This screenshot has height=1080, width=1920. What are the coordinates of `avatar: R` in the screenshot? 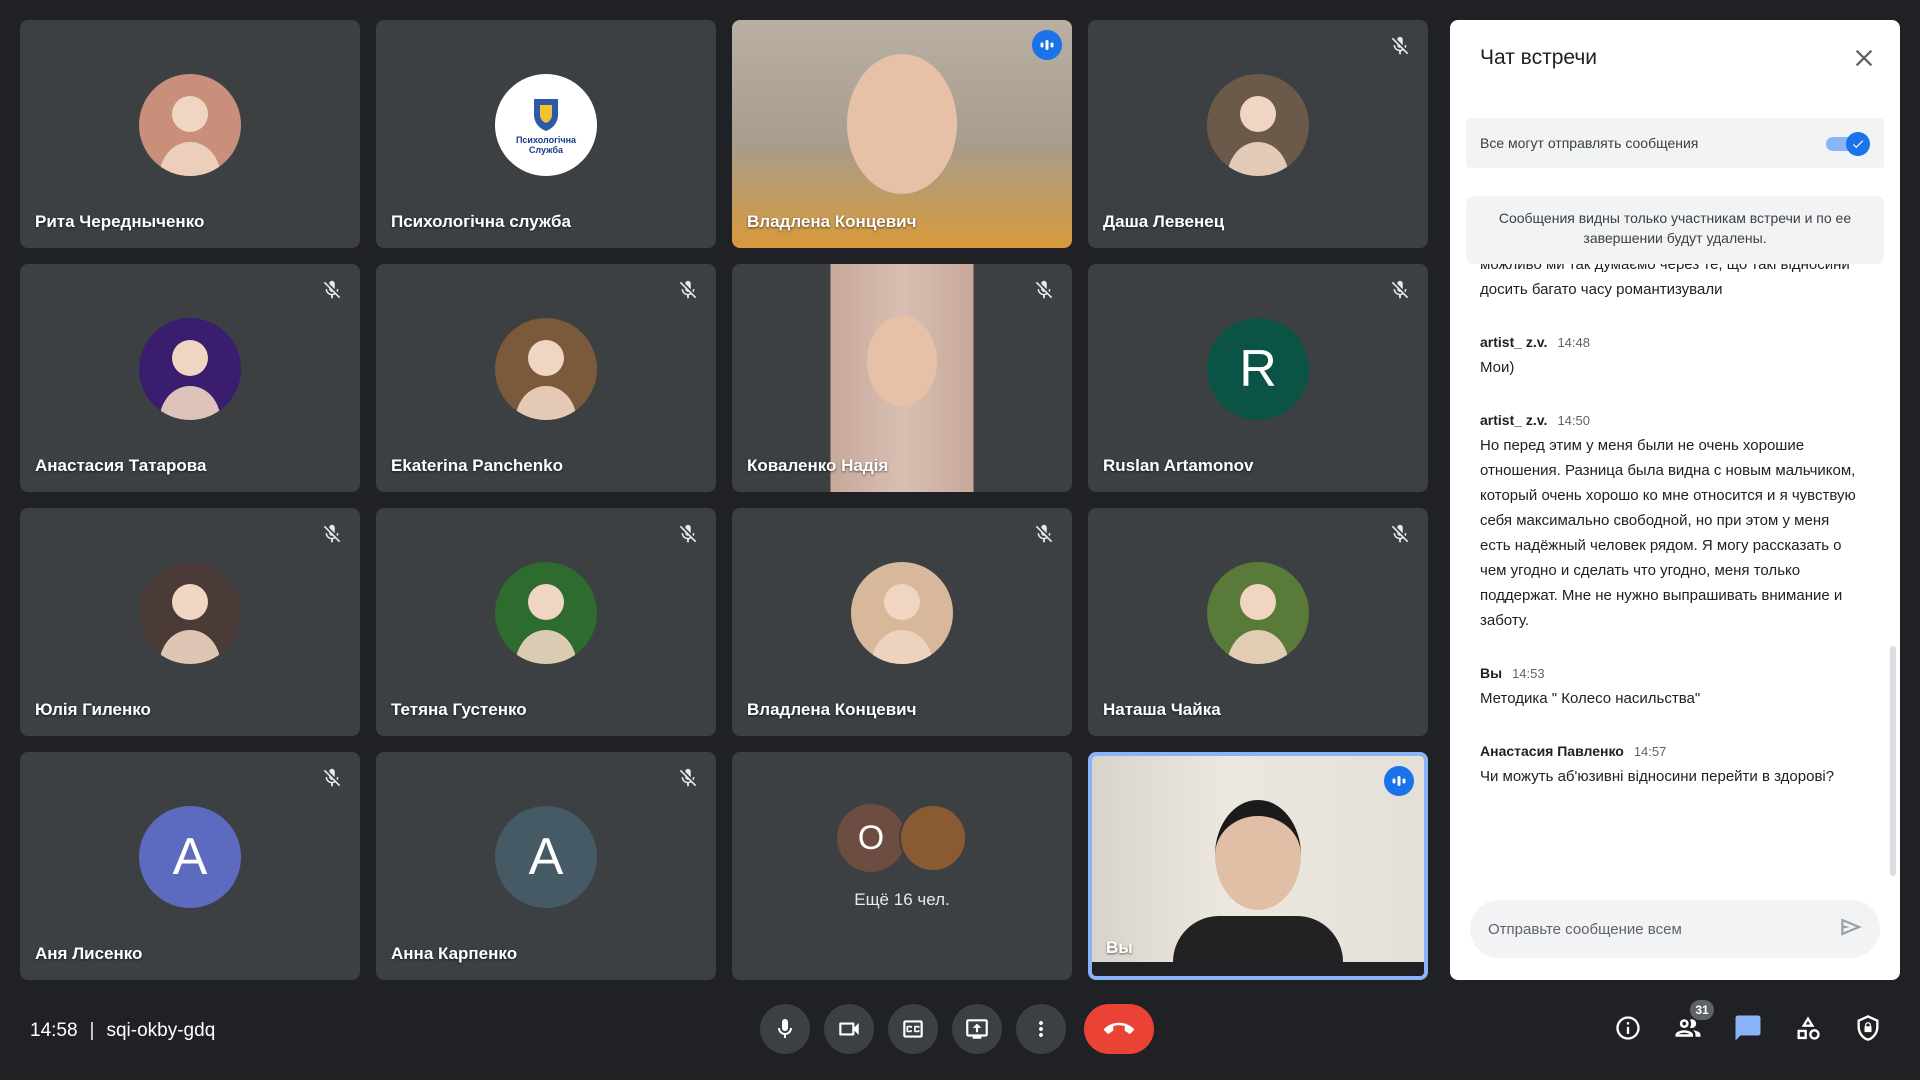 It's located at (1258, 369).